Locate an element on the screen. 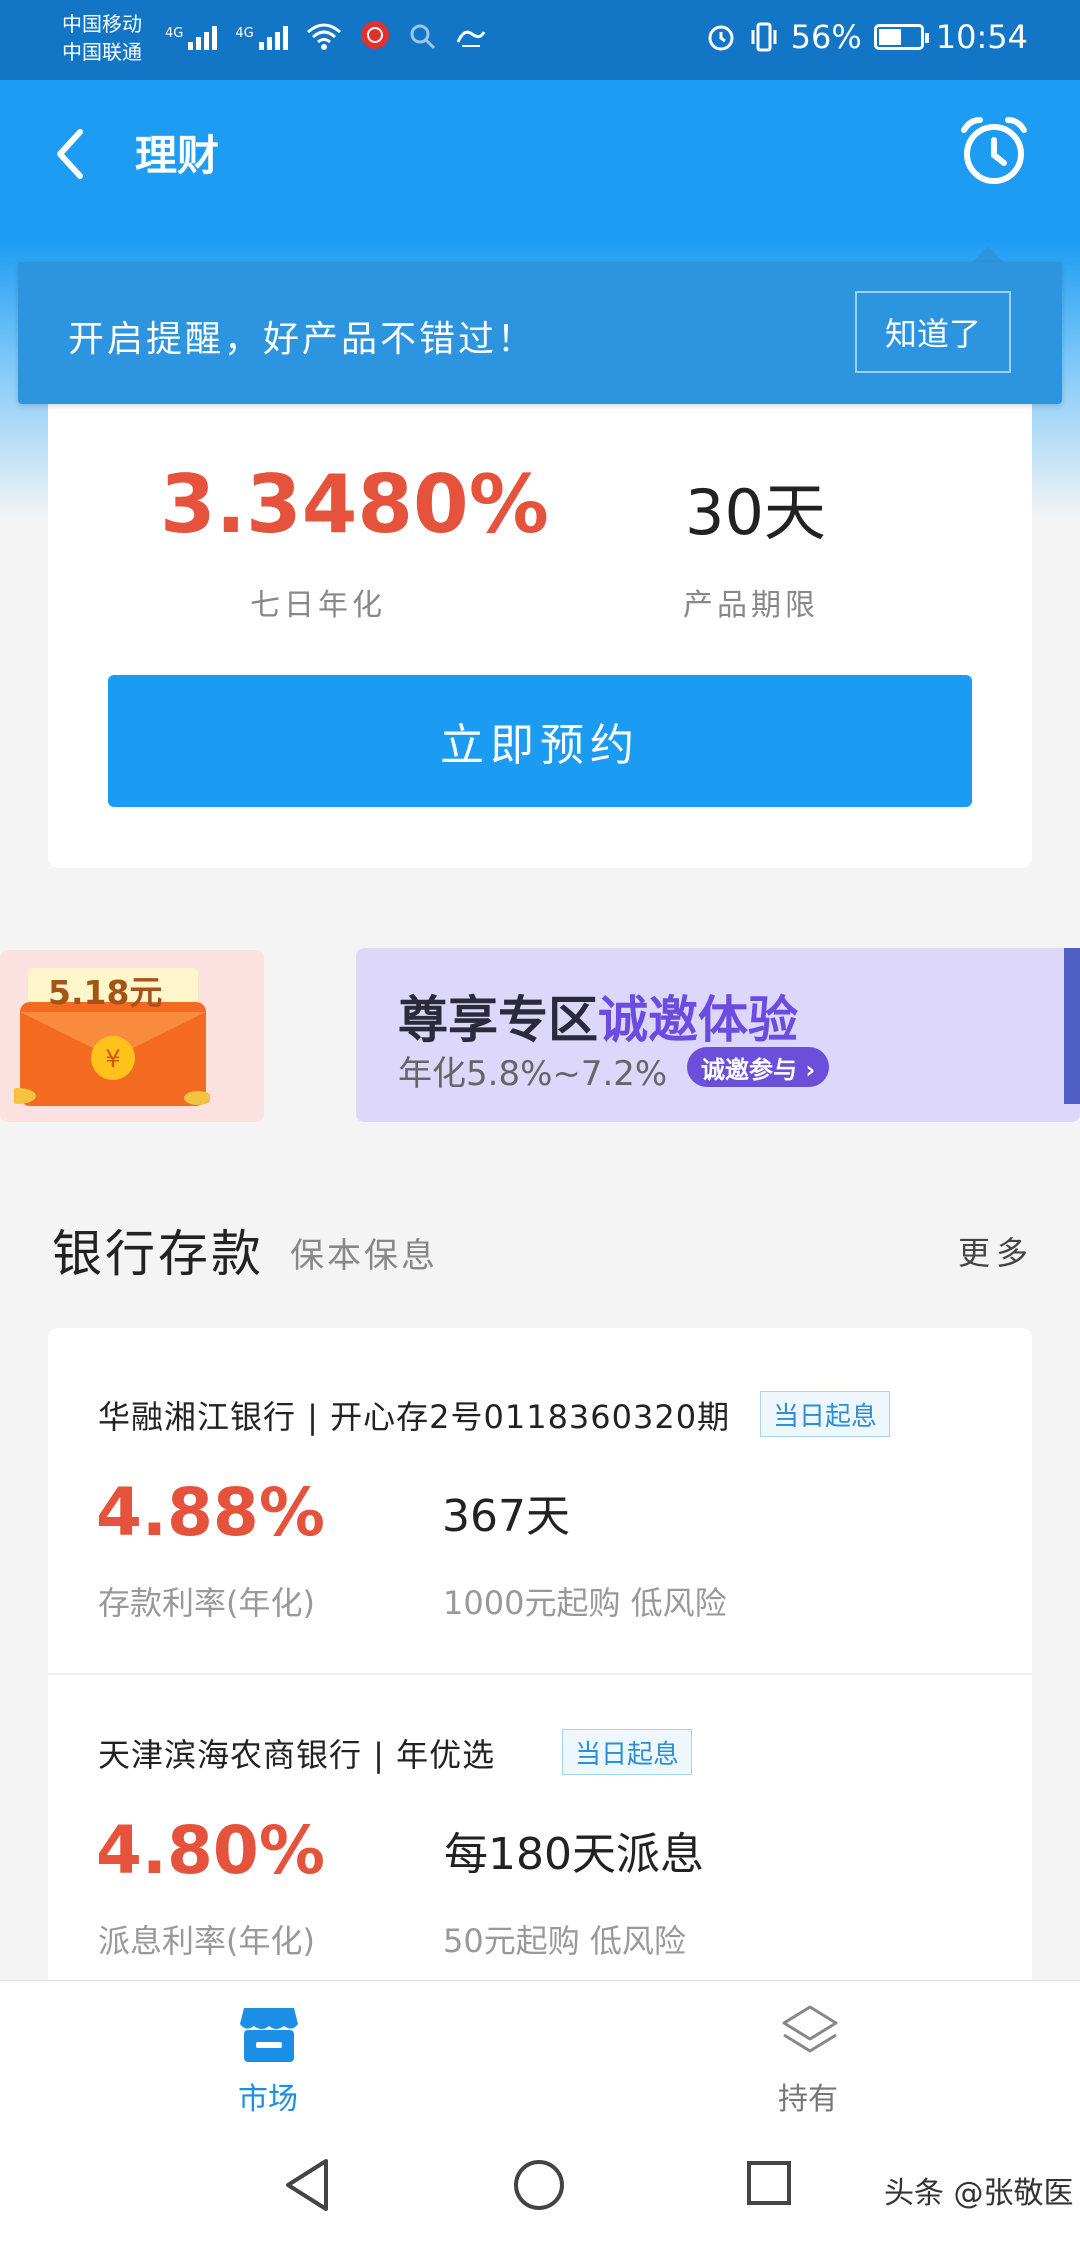  product-rate: 3.3480% is located at coordinates (354, 504).